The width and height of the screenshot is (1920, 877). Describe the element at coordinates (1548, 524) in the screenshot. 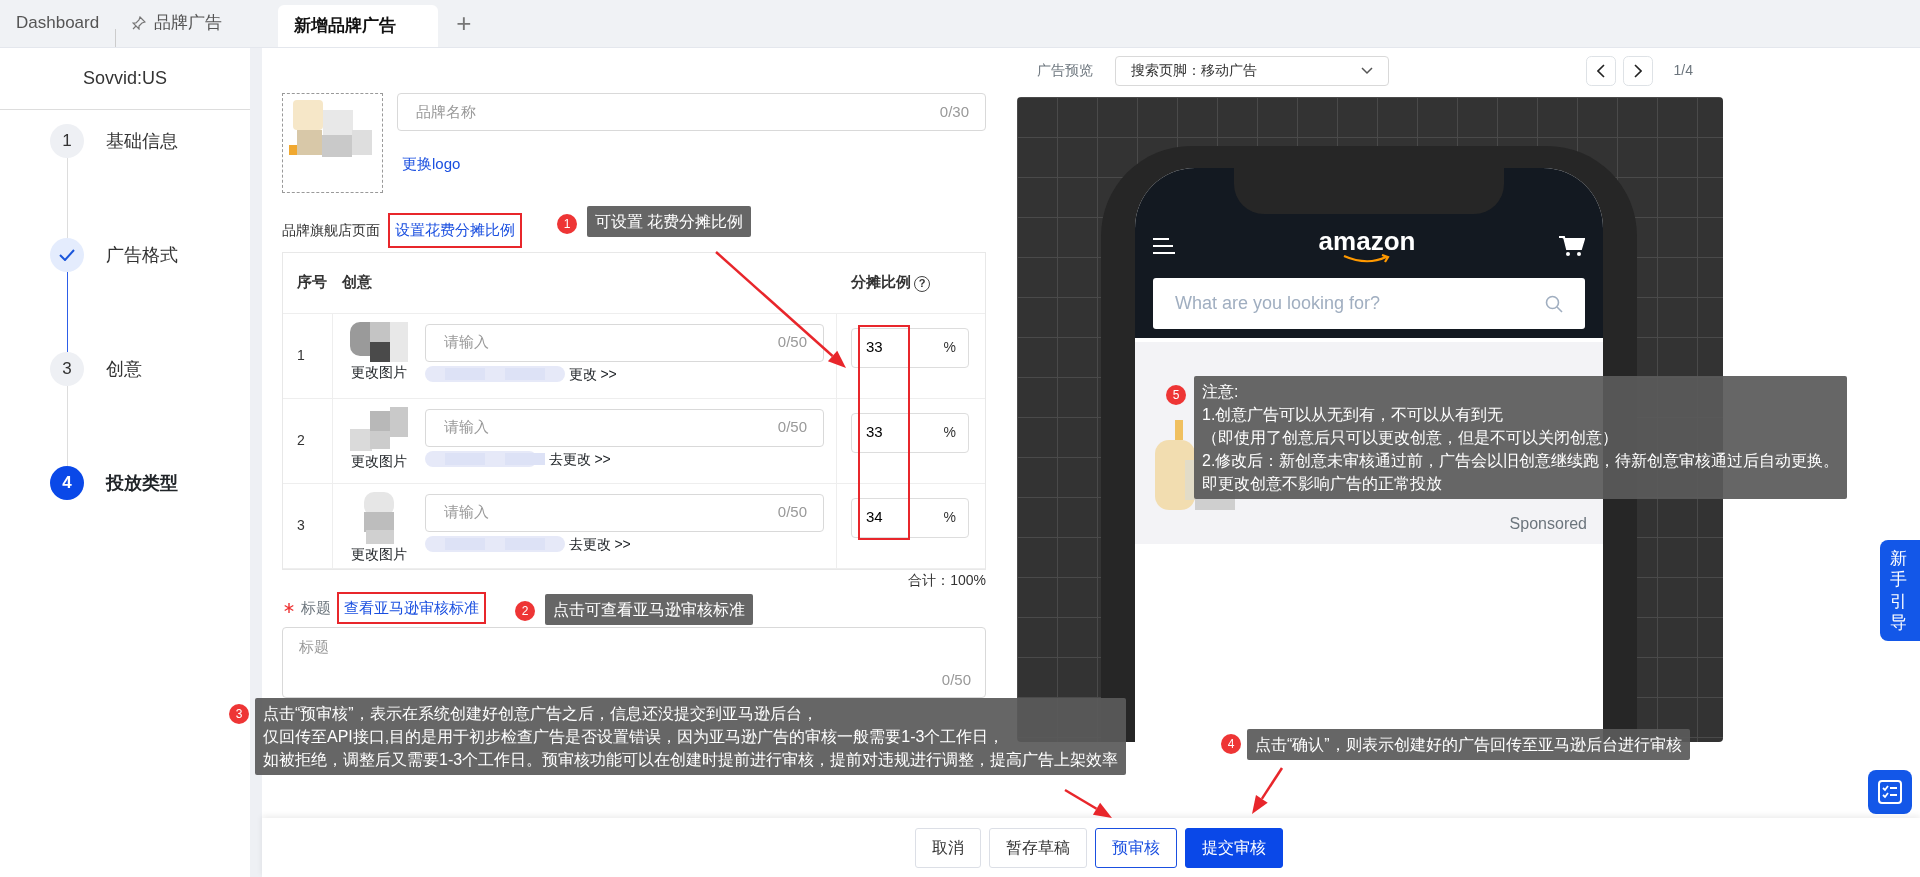

I see `sponsored-label: Sponsored` at that location.